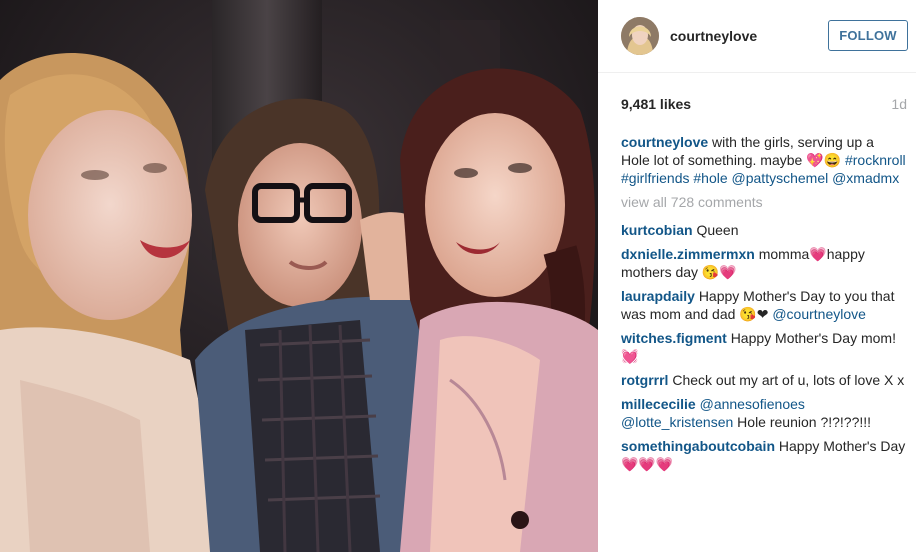 The width and height of the screenshot is (916, 552). I want to click on comment-mention: @courtneylove, so click(819, 314).